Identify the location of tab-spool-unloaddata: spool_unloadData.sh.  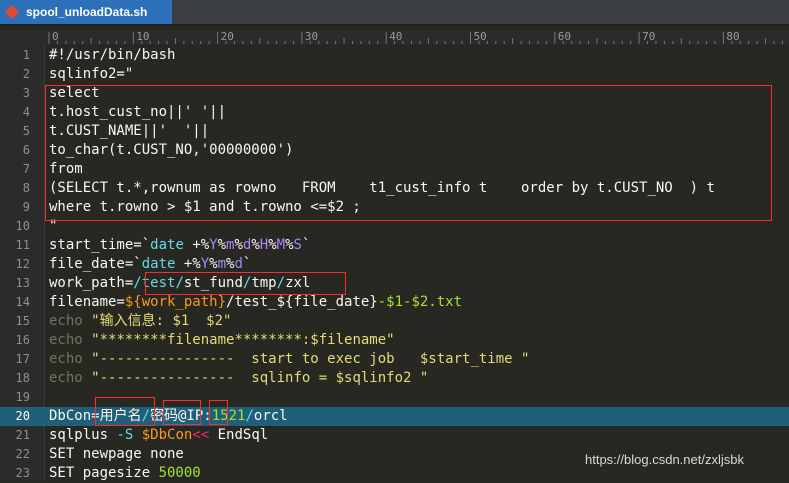
(86, 12).